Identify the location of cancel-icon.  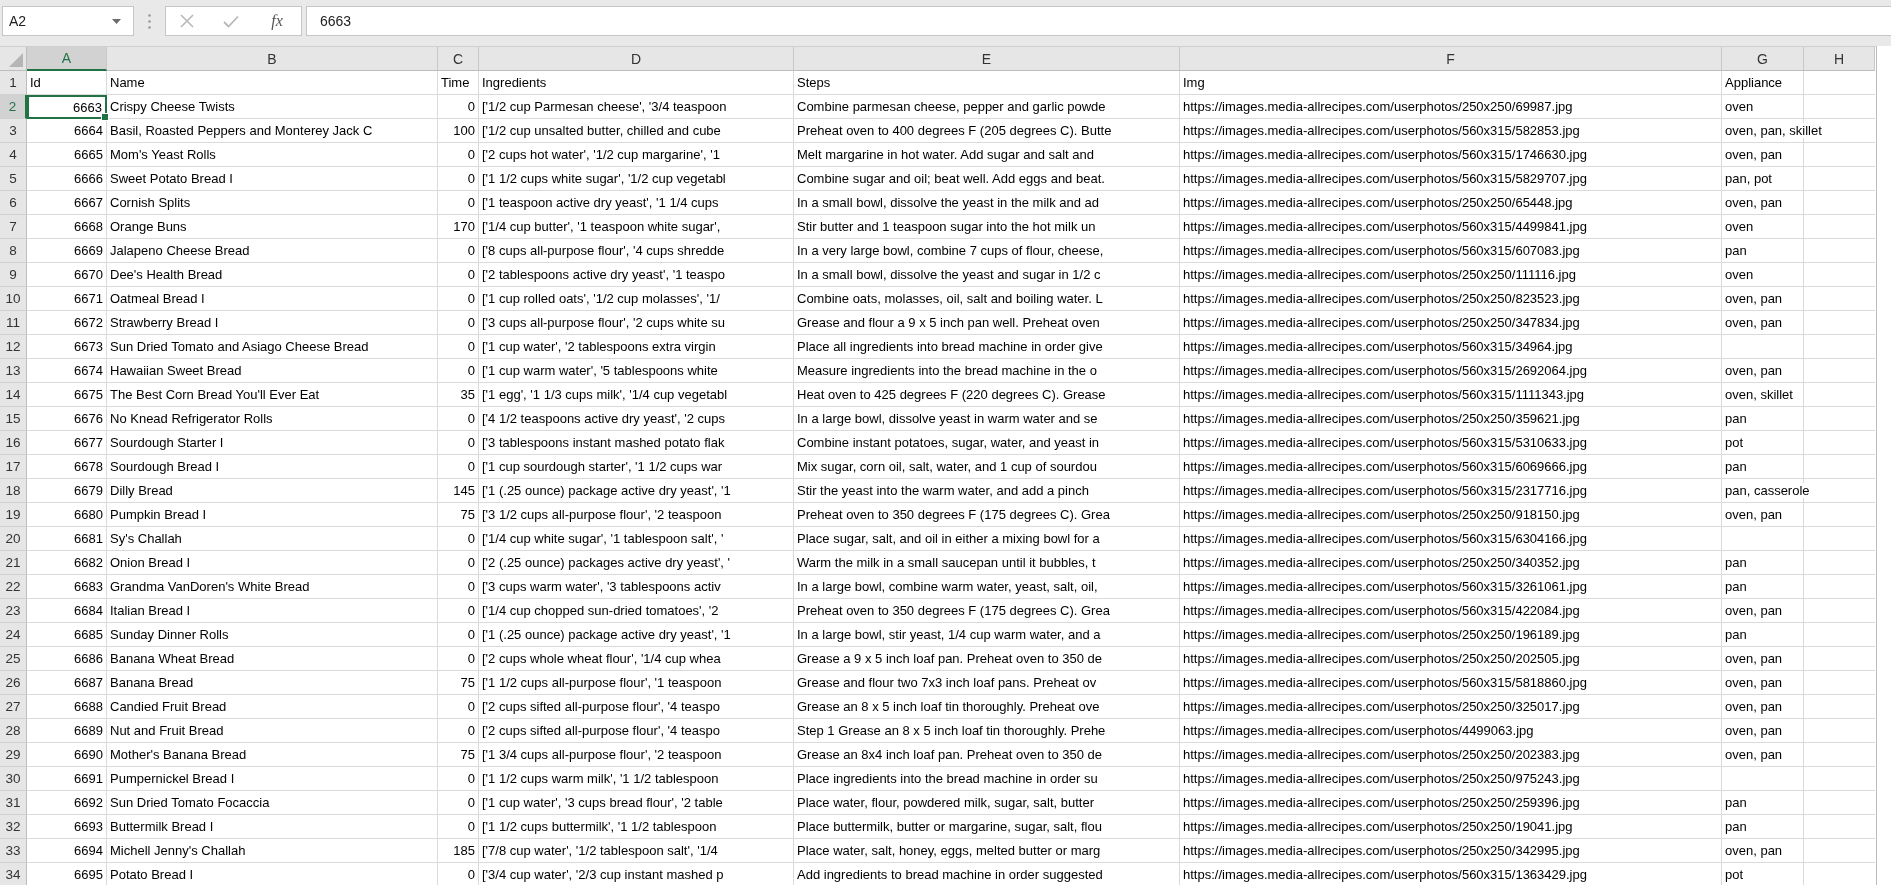
(187, 21).